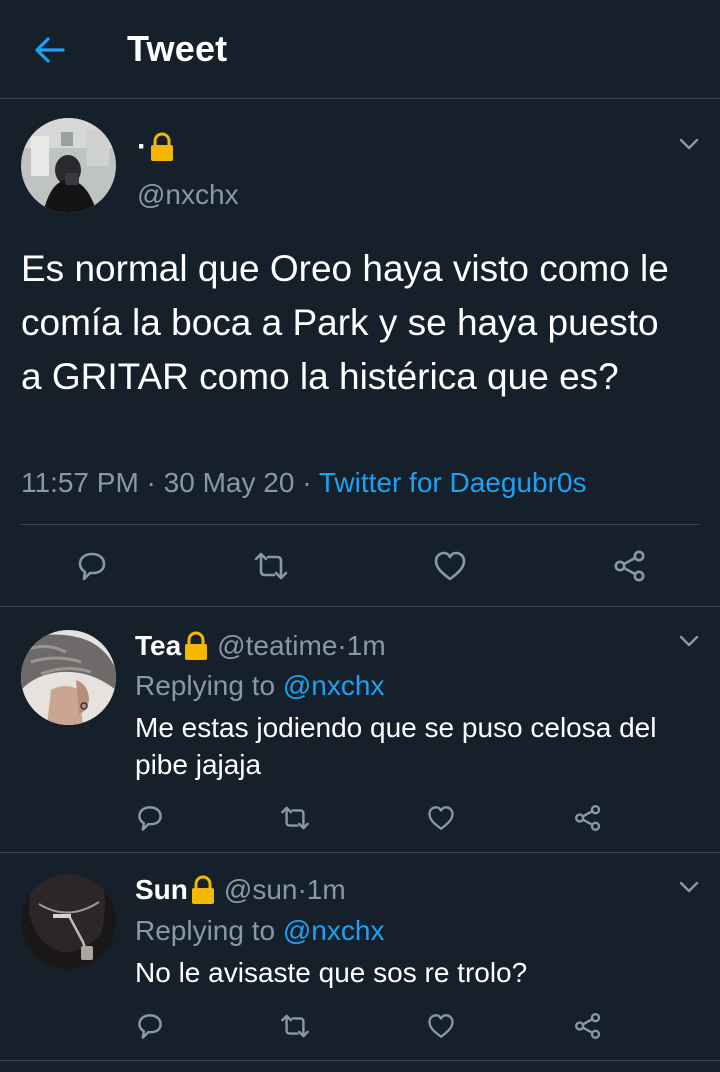 This screenshot has height=1072, width=720. I want to click on display-name-text: ·, so click(142, 146).